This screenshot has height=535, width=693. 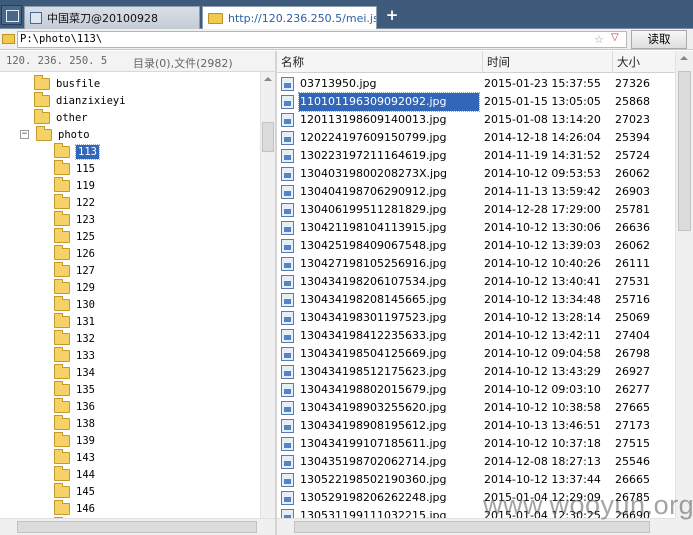 What do you see at coordinates (11, 15) in the screenshot?
I see `window-menu-icon` at bounding box center [11, 15].